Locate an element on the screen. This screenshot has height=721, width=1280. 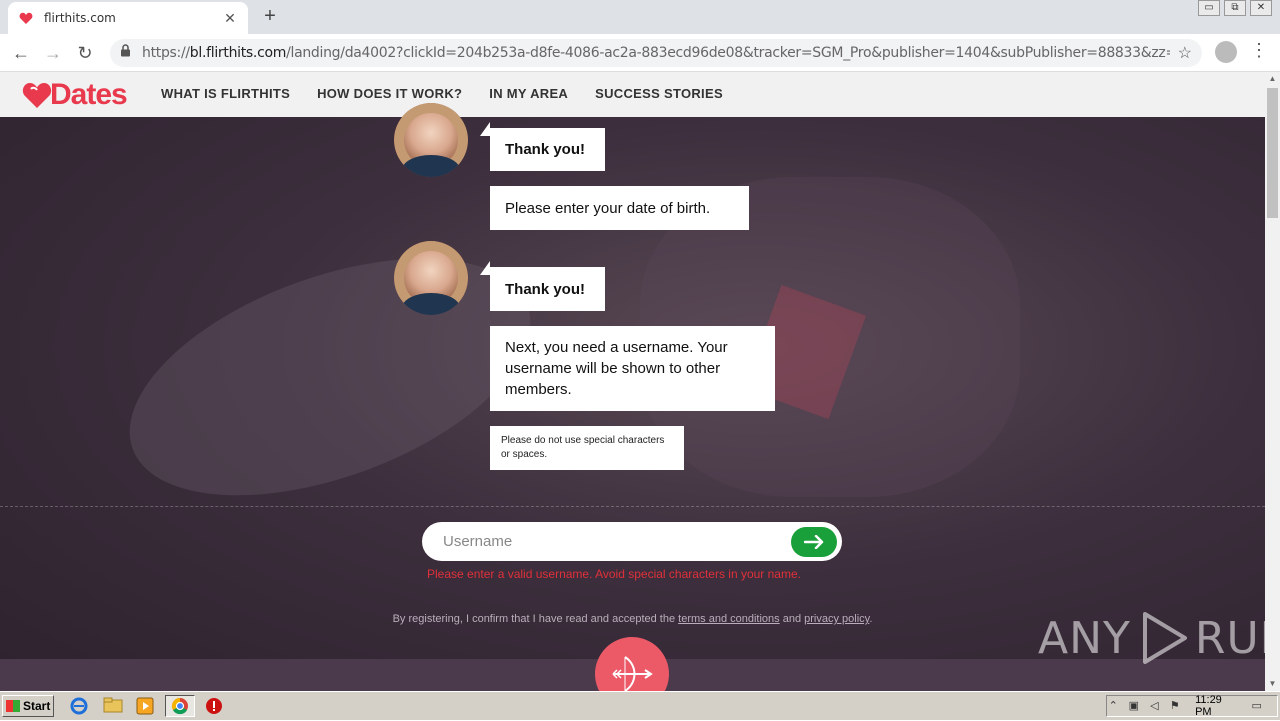
network-icon: ▣ is located at coordinates (1134, 706).